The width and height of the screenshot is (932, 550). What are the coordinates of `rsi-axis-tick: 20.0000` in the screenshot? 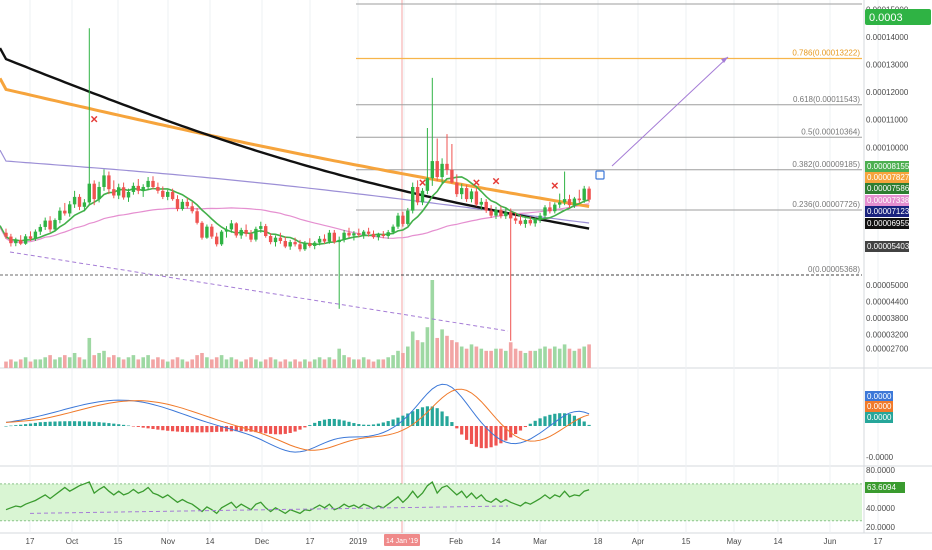 It's located at (880, 527).